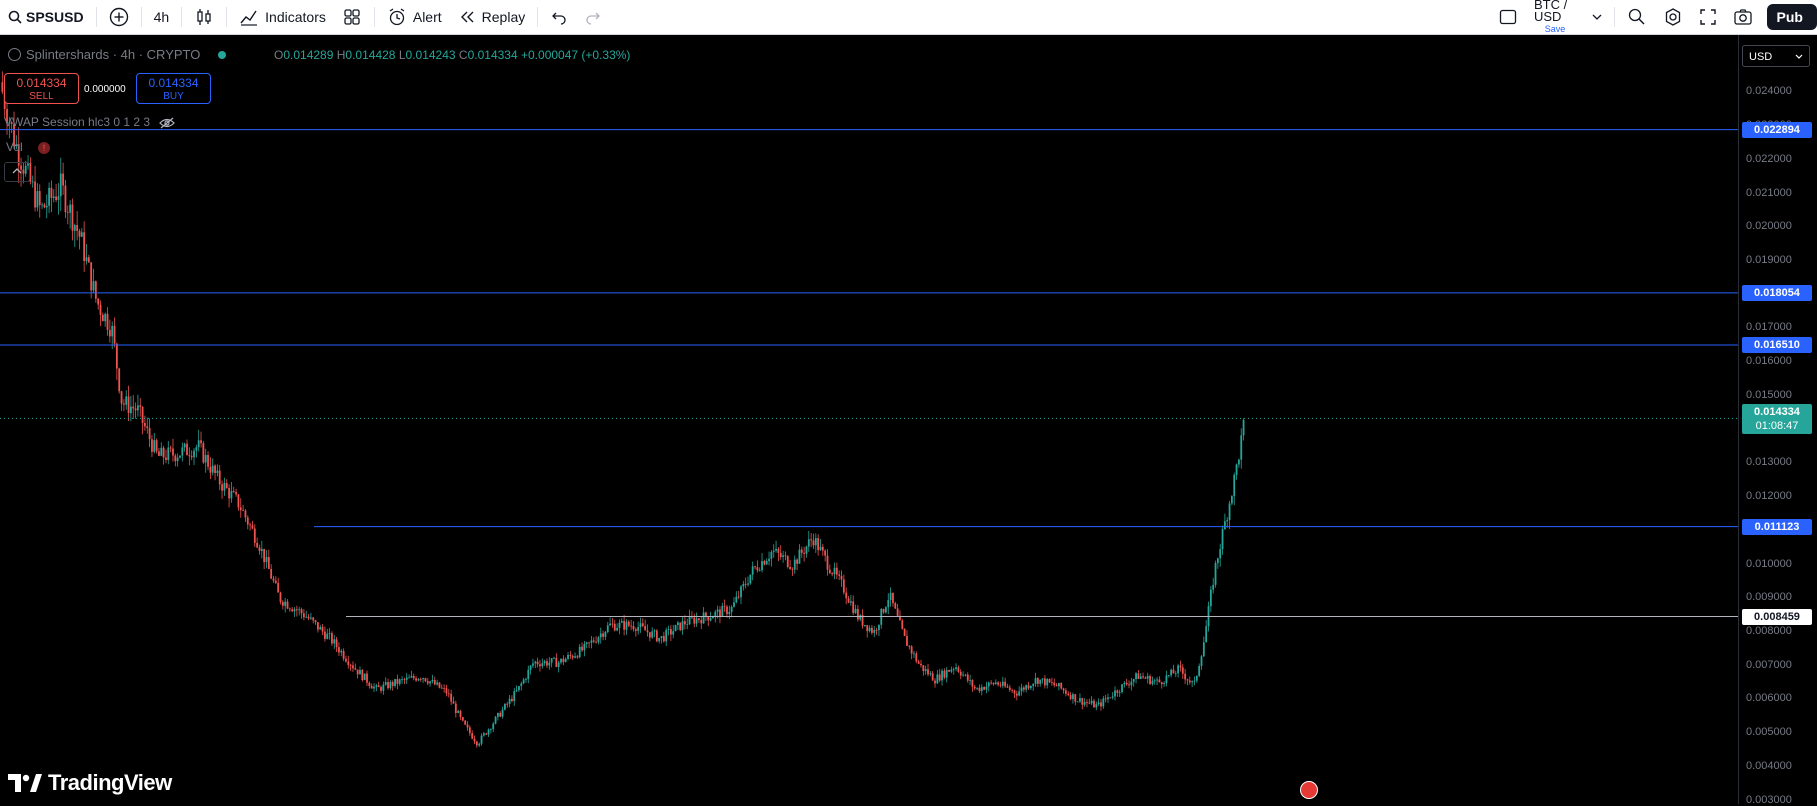 This screenshot has width=1817, height=806. What do you see at coordinates (28, 147) in the screenshot?
I see `volume-indicator-legend: Vol !` at bounding box center [28, 147].